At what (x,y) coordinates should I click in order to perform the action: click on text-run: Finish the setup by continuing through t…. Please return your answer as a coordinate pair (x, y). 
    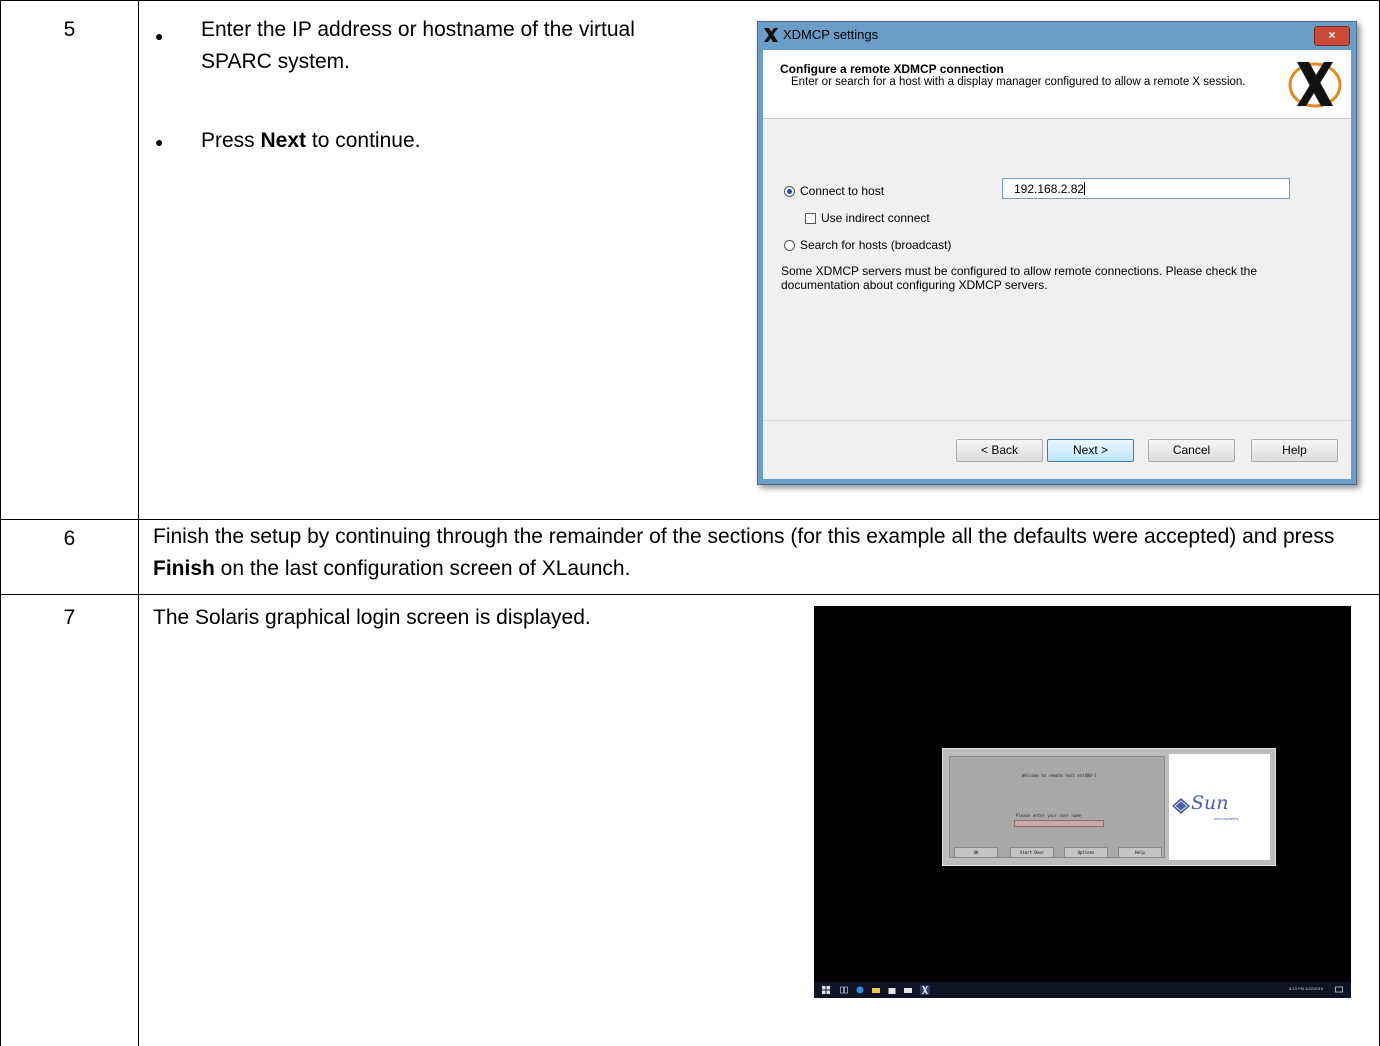
    Looking at the image, I should click on (744, 536).